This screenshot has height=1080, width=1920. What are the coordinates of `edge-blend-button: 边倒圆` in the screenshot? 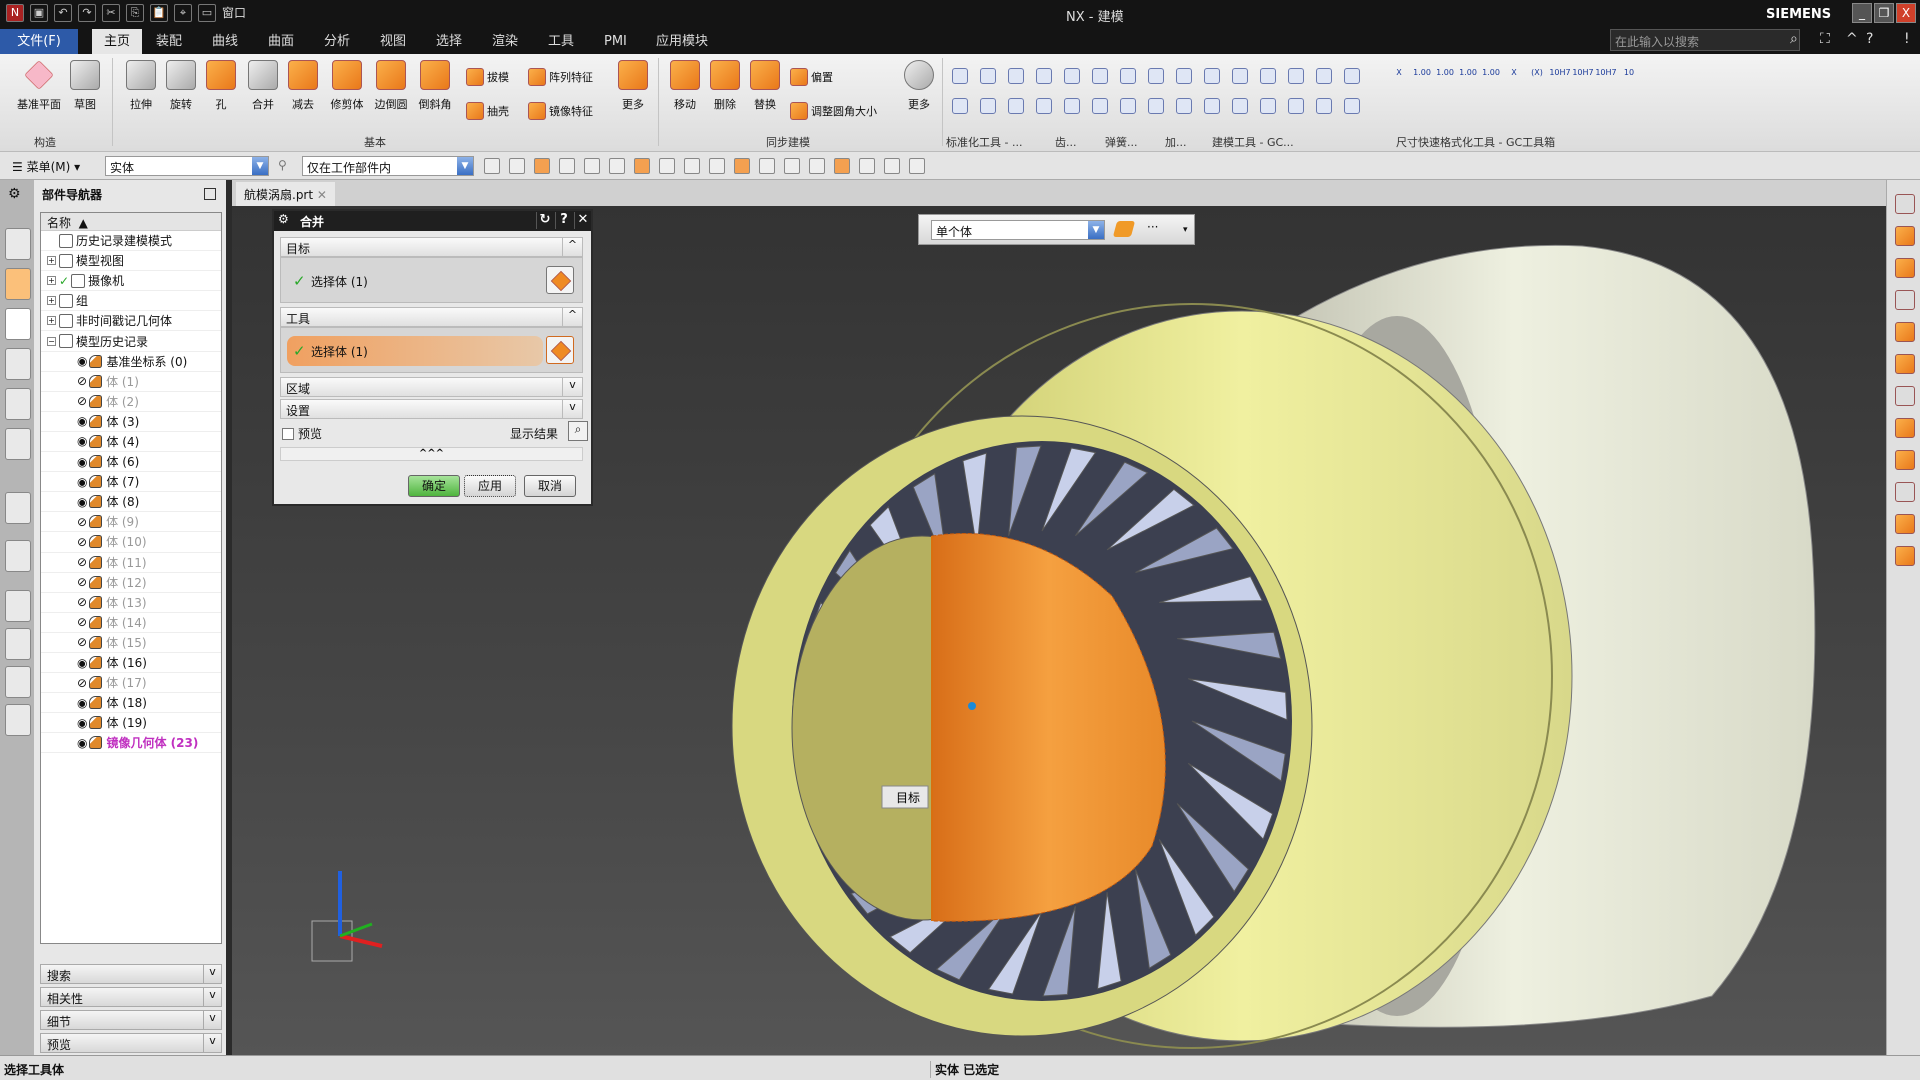 It's located at (391, 86).